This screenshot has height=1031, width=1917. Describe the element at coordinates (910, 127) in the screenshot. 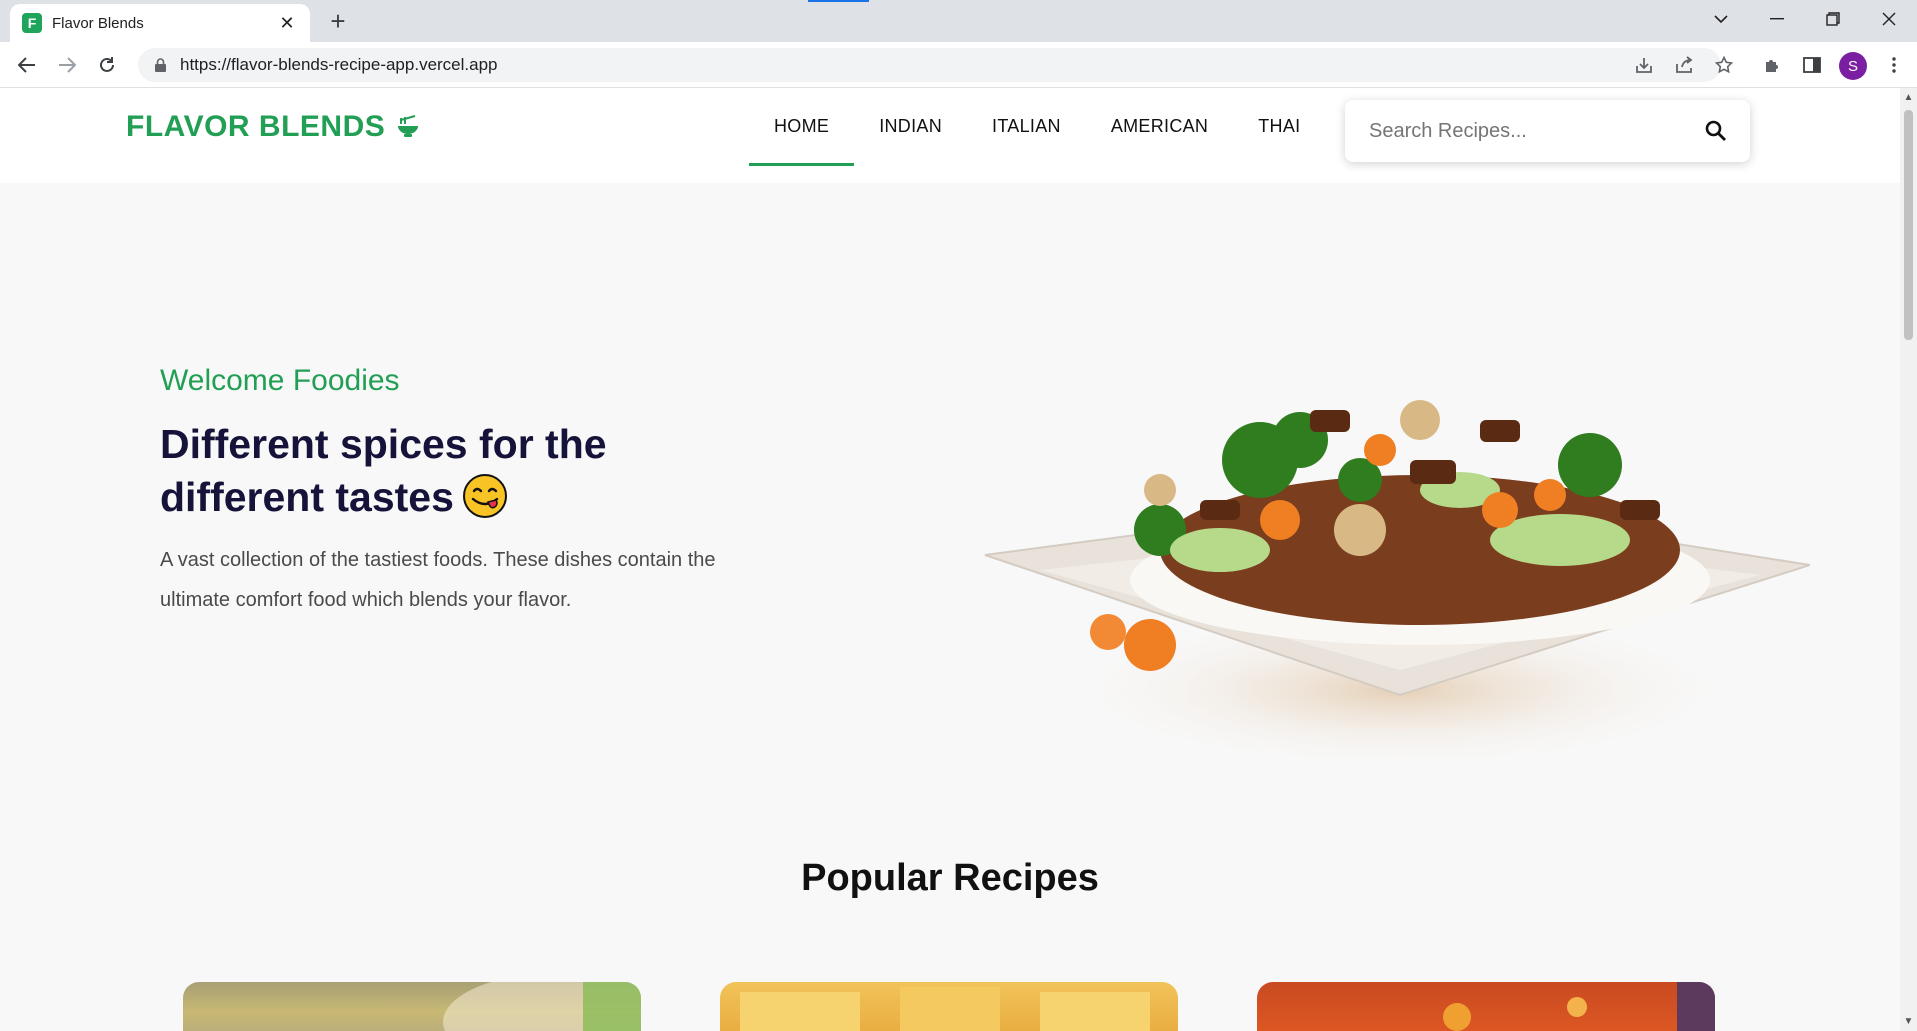

I see `nav-indian: INDIAN` at that location.